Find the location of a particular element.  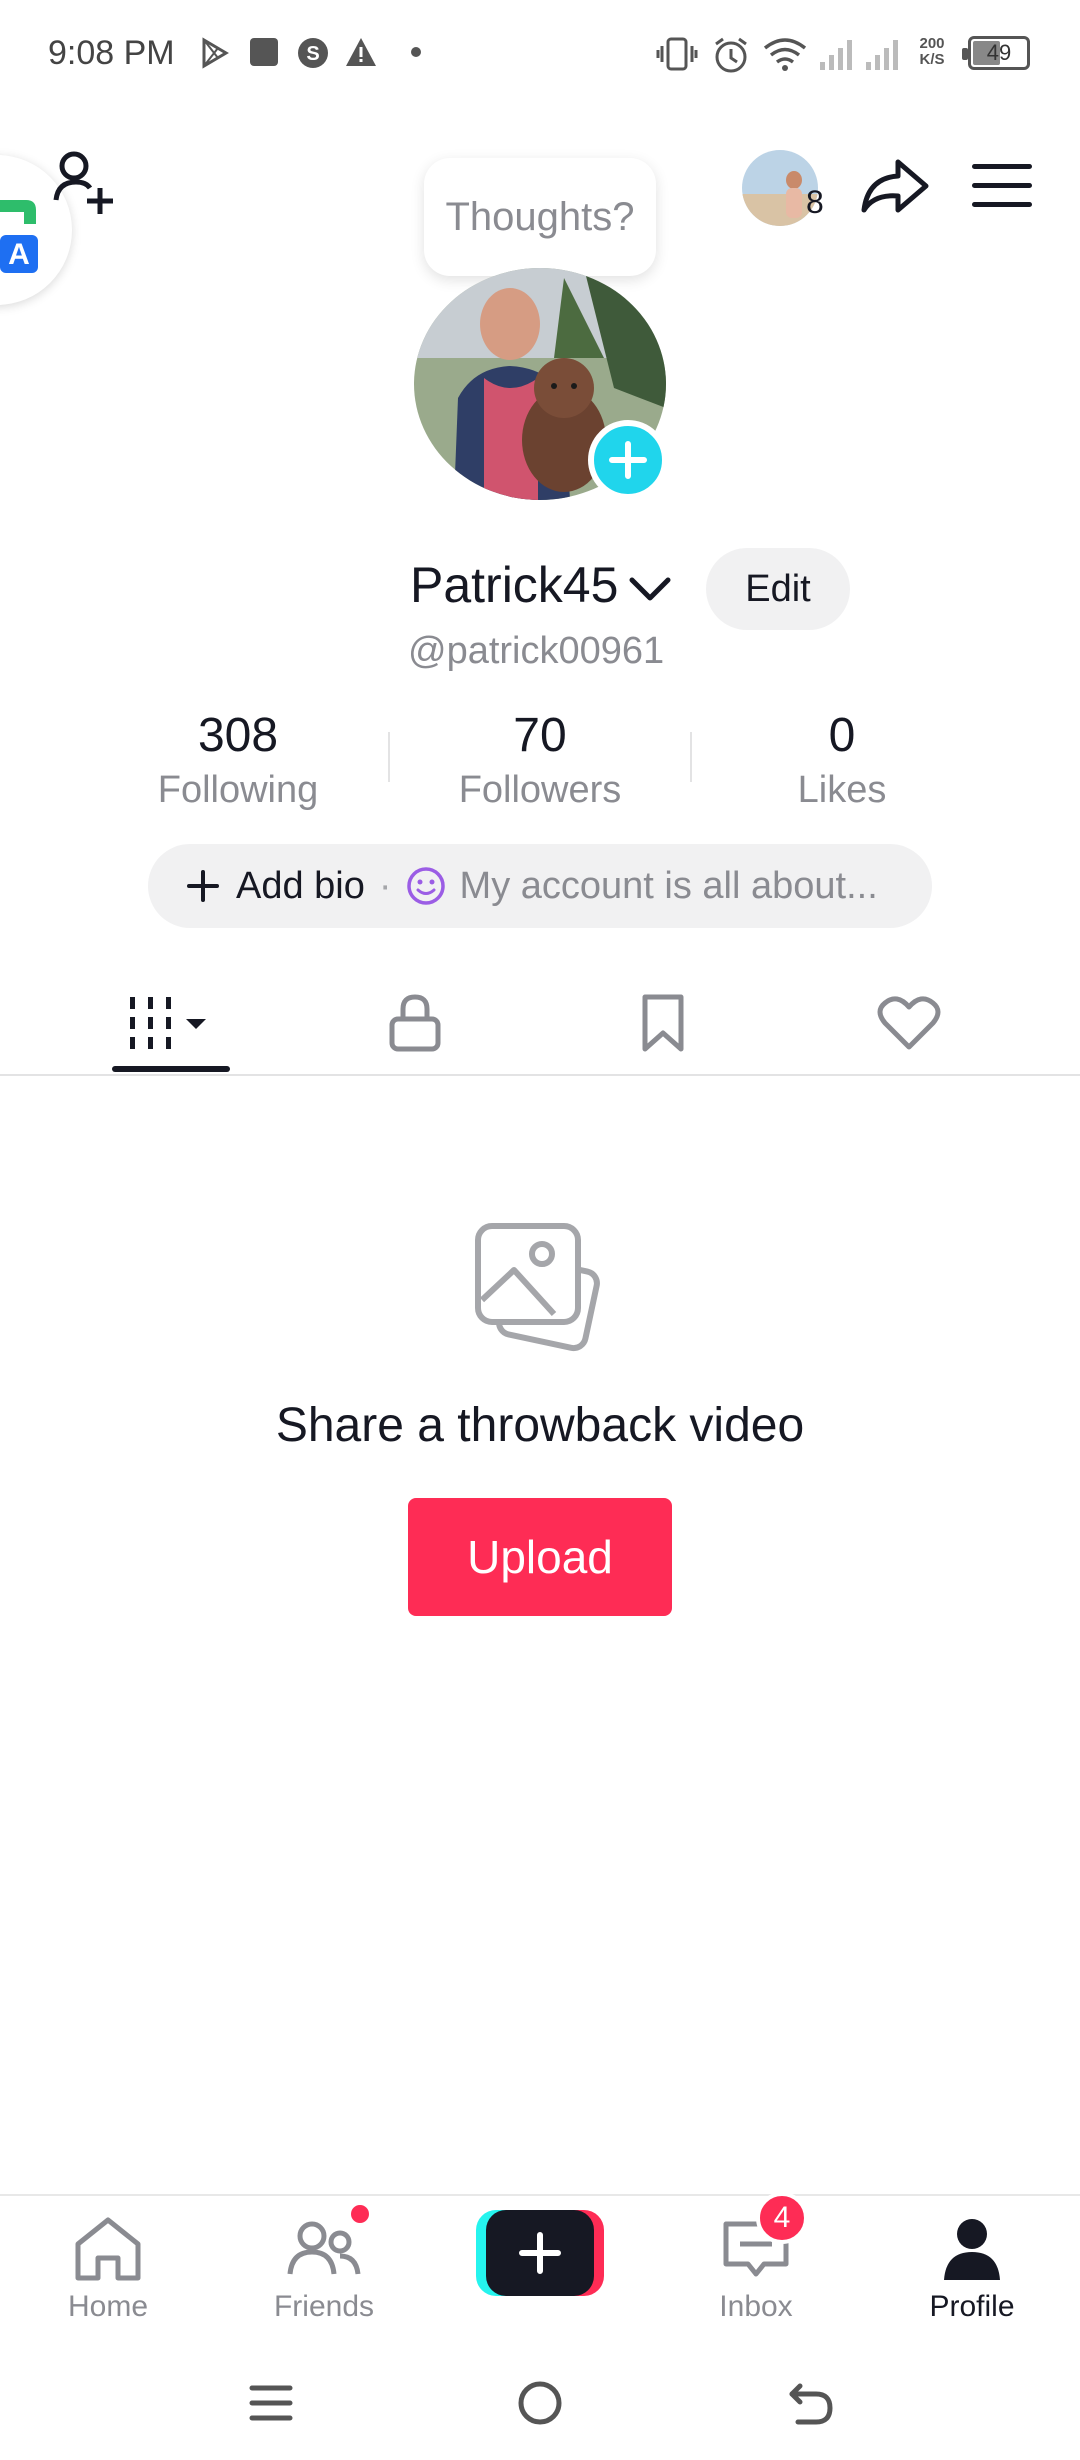

bookmark-icon is located at coordinates (663, 1023).